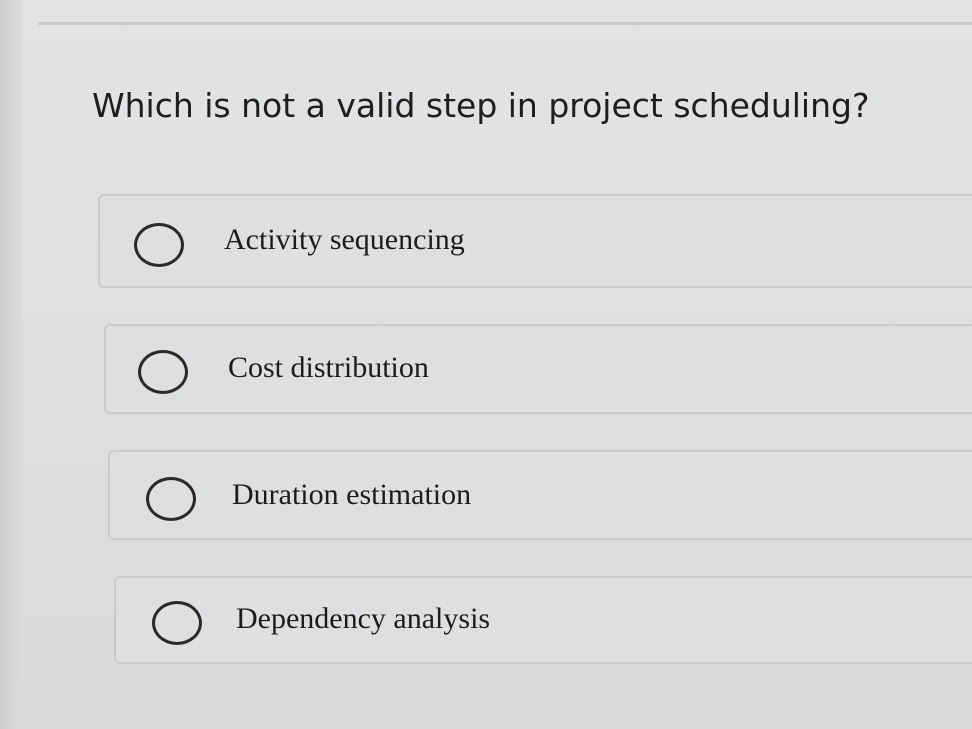 This screenshot has height=729, width=972. What do you see at coordinates (540, 495) in the screenshot?
I see `answer-option-3: Duration estimation` at bounding box center [540, 495].